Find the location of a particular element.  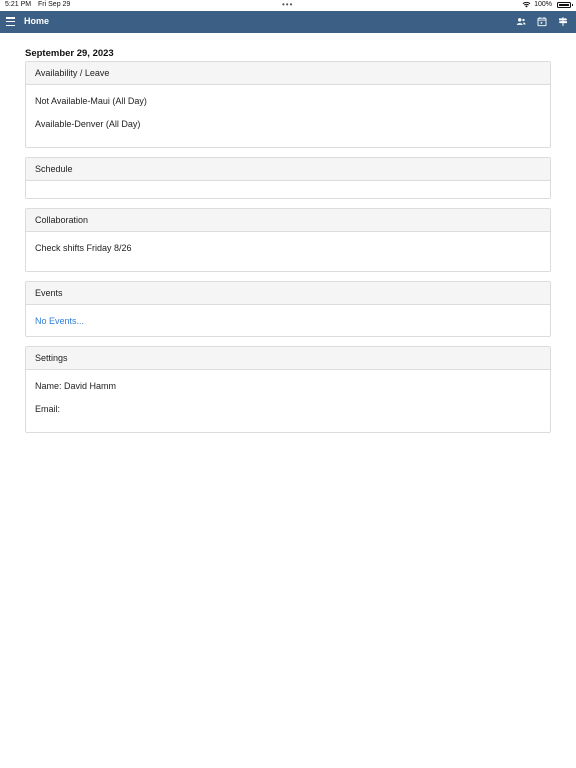

battery-percent: 100% is located at coordinates (543, 4).